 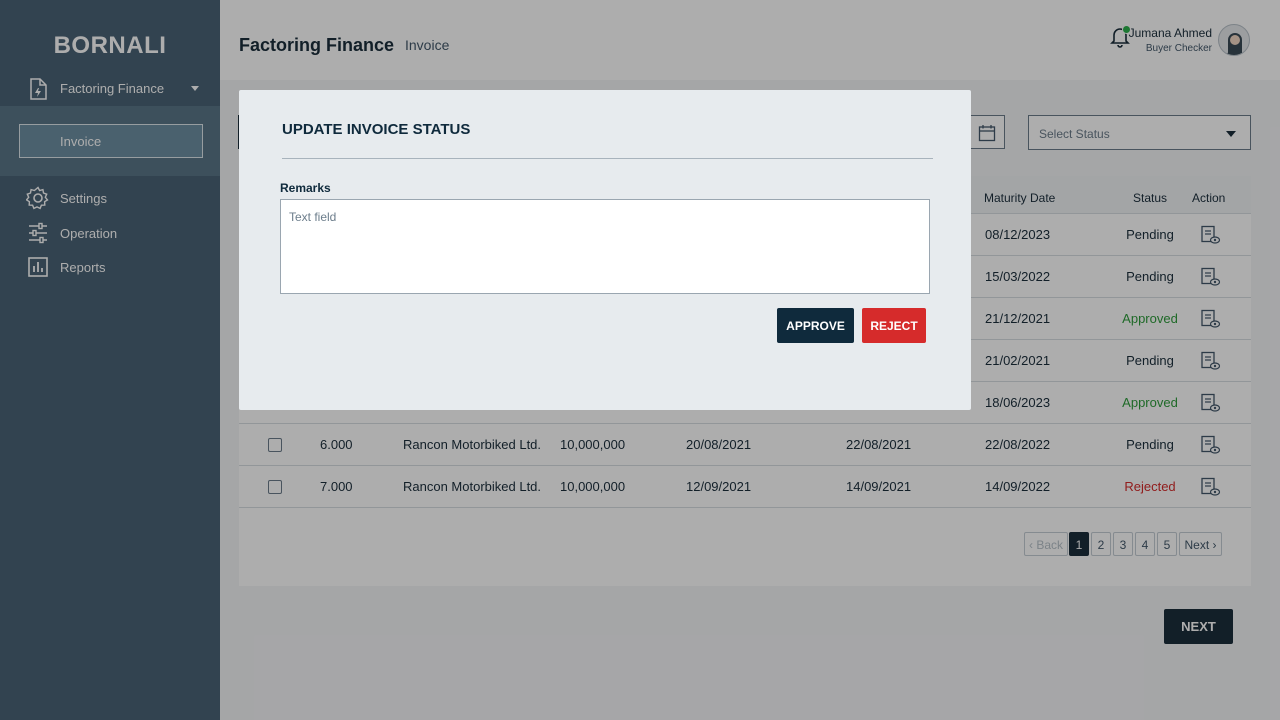 I want to click on reject-button: REJECT, so click(x=894, y=325).